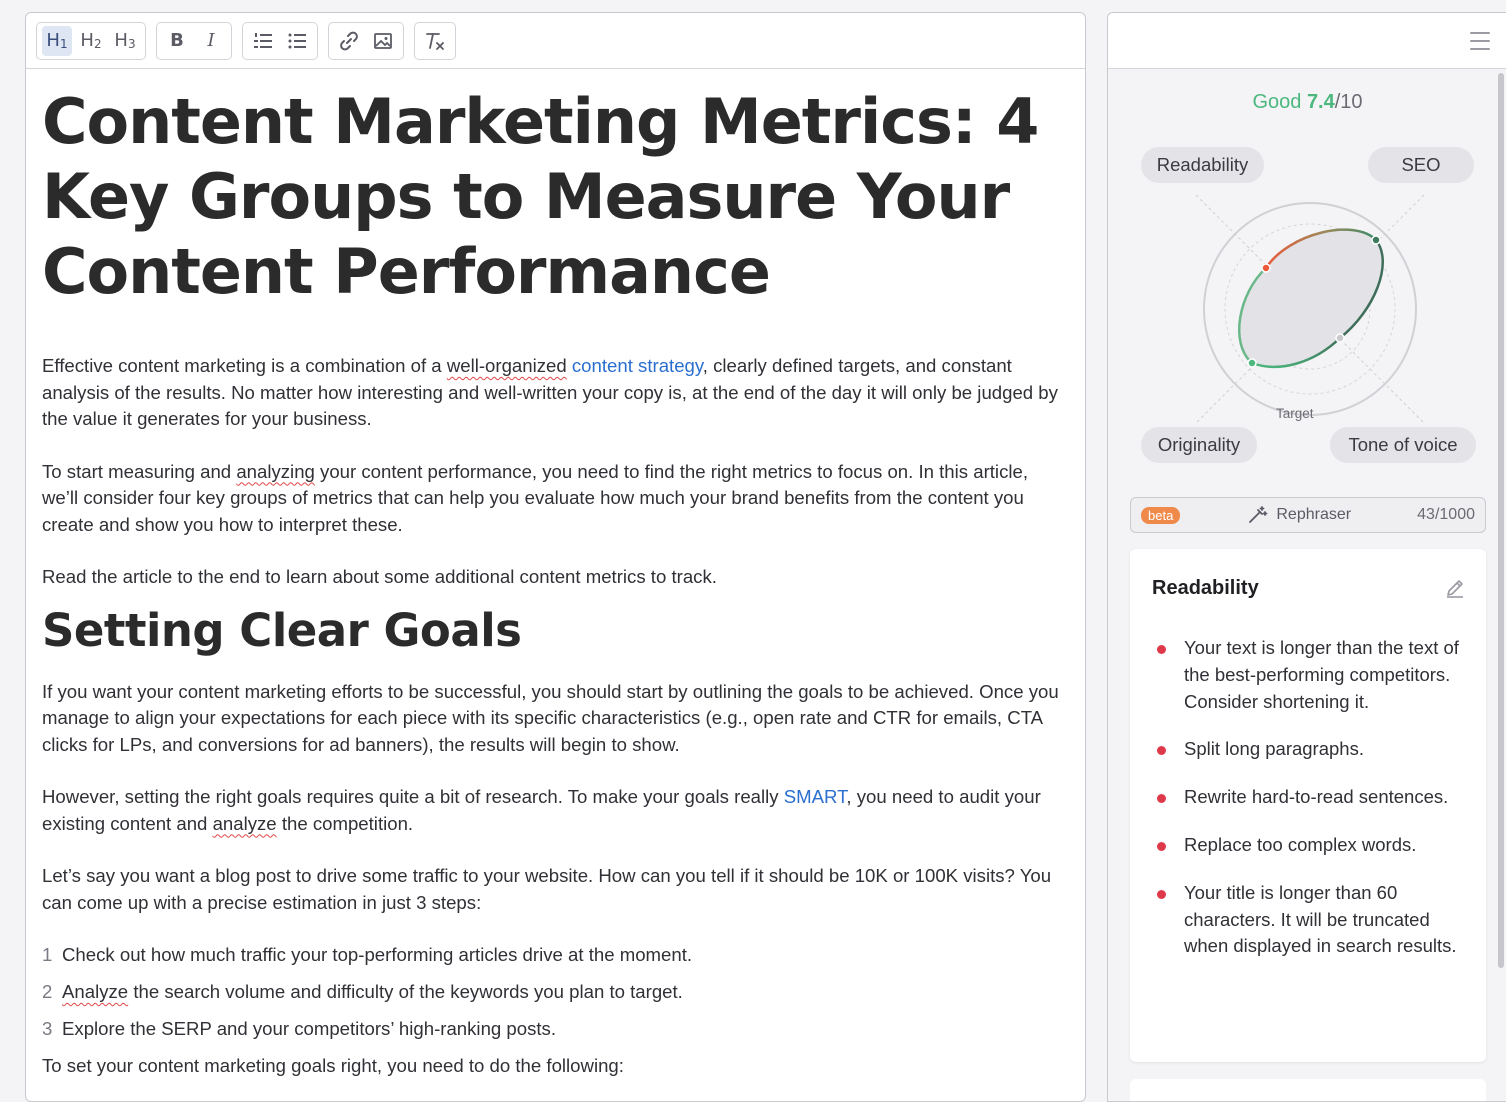 The image size is (1506, 1102). I want to click on format-group: B I, so click(194, 40).